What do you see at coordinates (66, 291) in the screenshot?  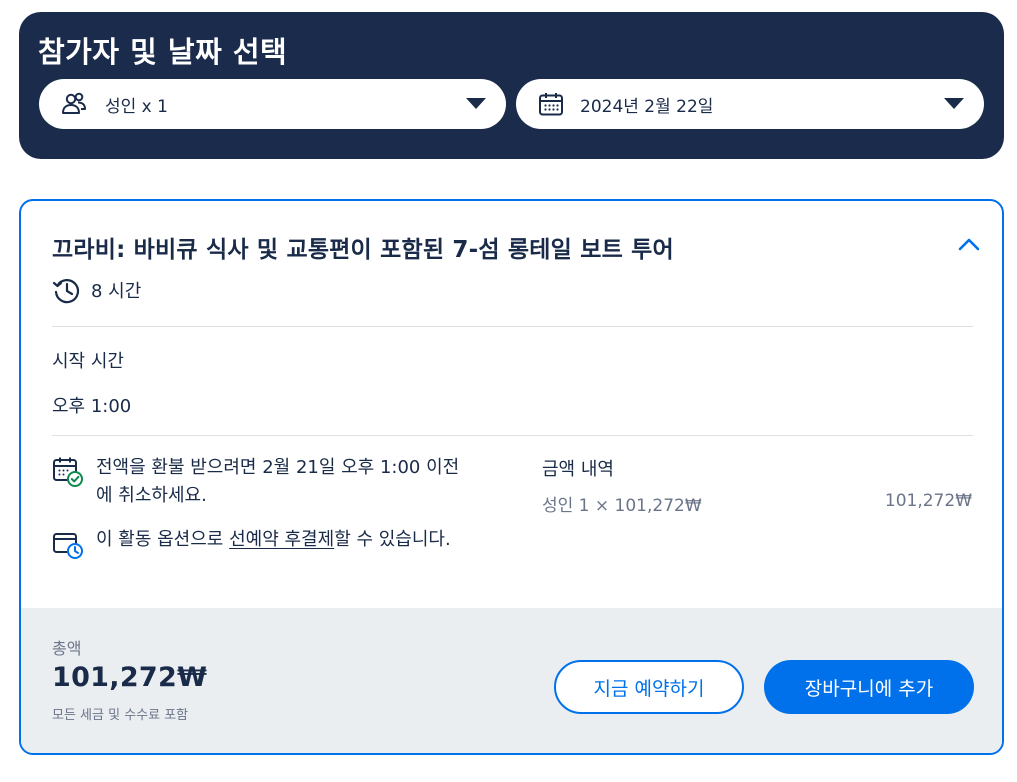 I see `clock-history-icon` at bounding box center [66, 291].